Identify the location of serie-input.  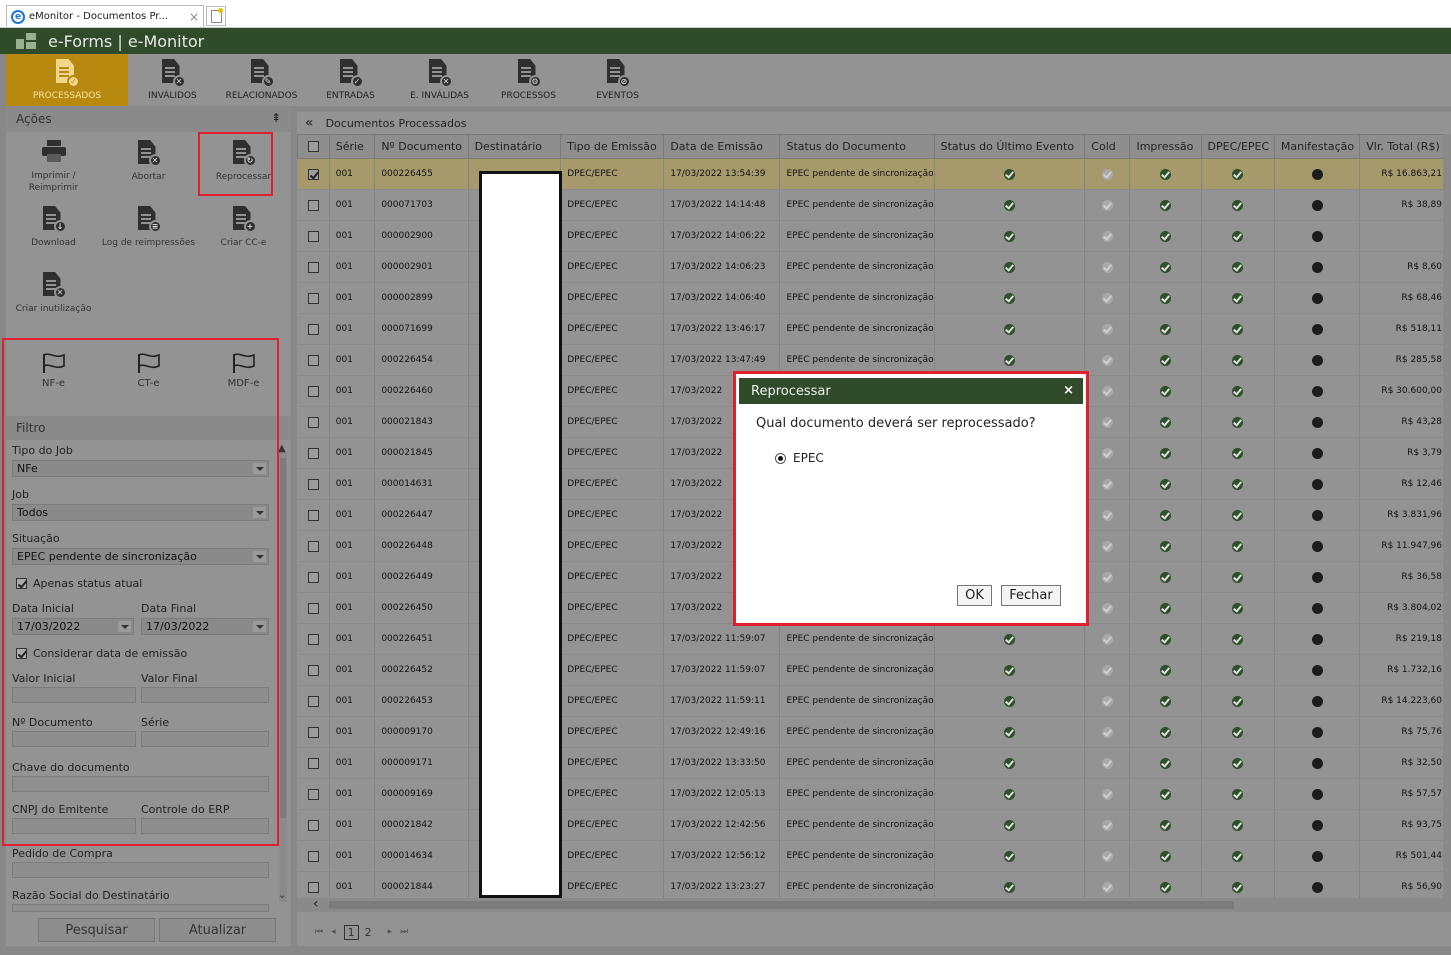
(205, 739).